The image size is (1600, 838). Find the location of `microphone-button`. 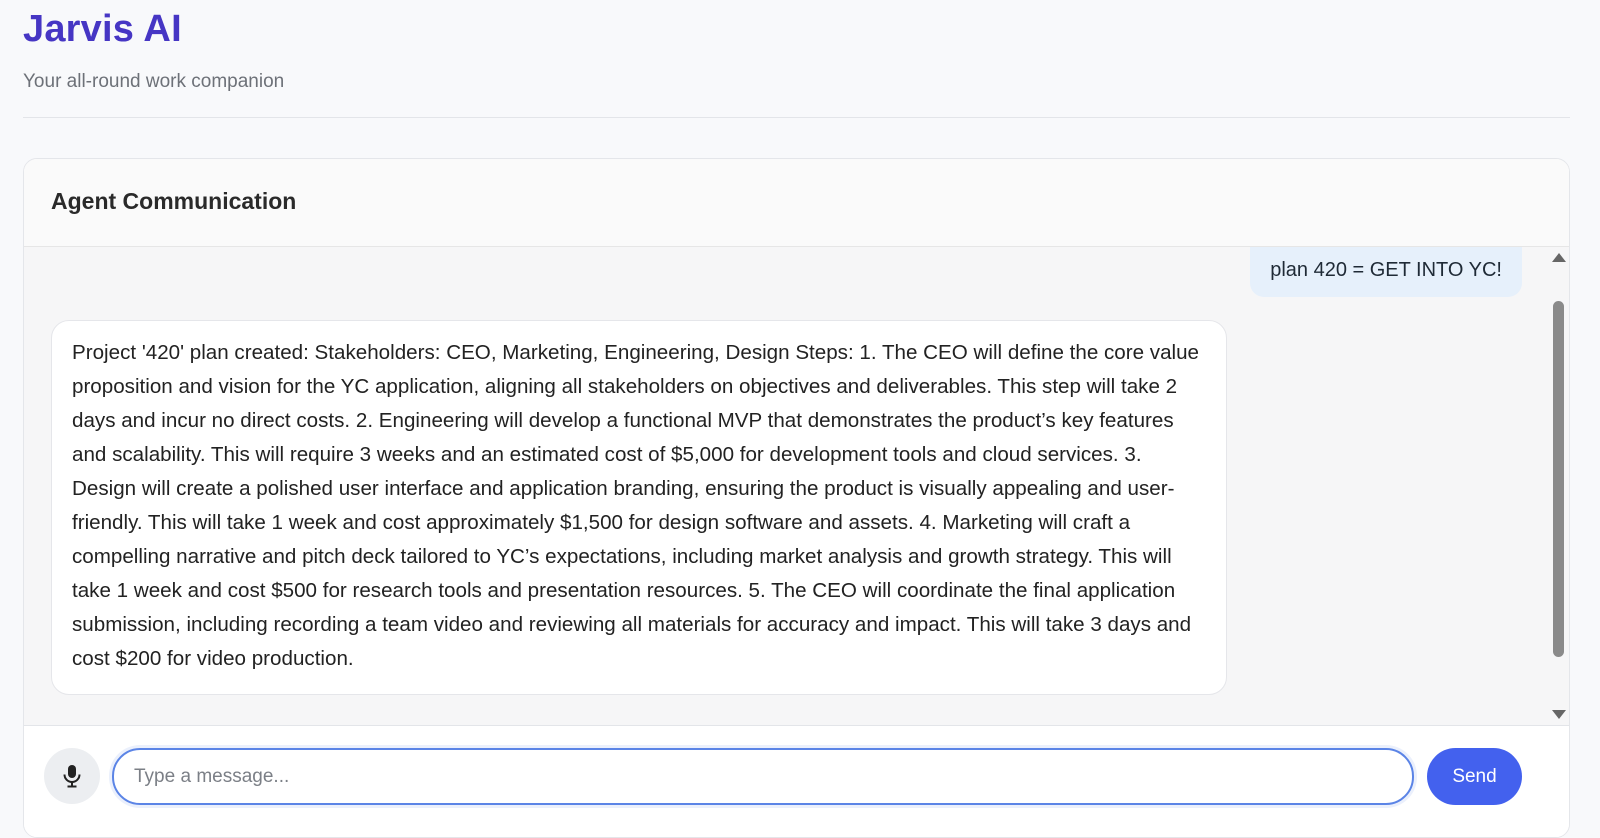

microphone-button is located at coordinates (72, 776).